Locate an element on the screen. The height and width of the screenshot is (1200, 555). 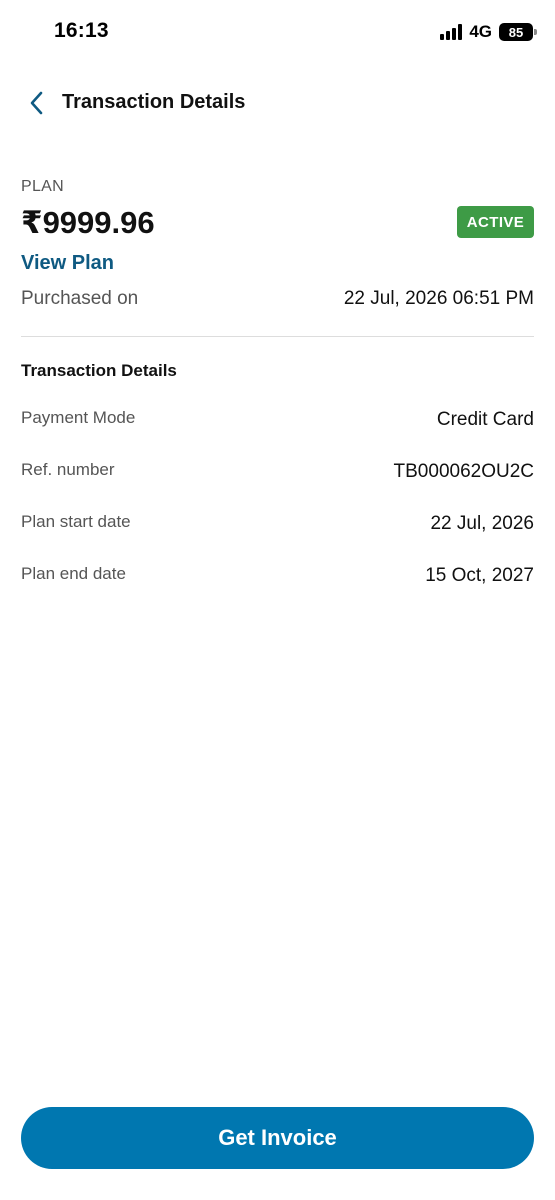
details-section-title: Transaction Details is located at coordinates (99, 370).